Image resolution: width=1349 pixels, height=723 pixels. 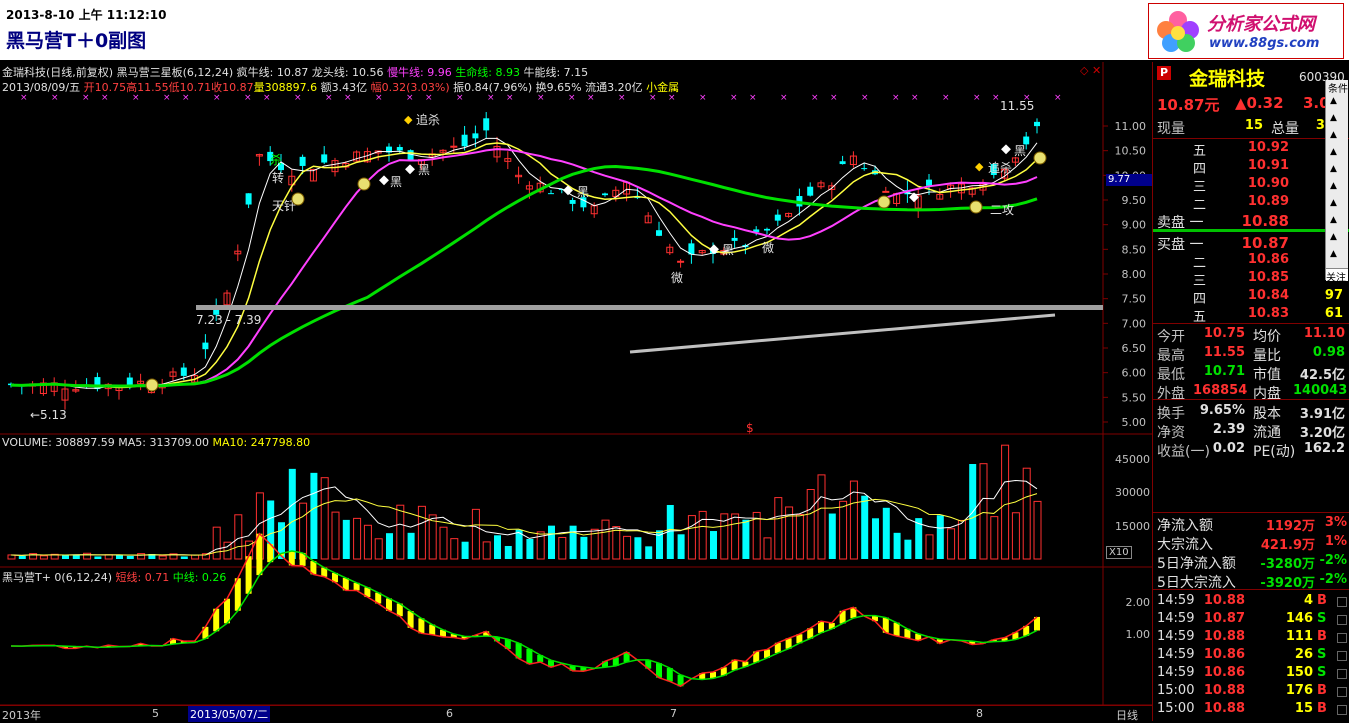 I want to click on stat-label: 外盘, so click(x=1171, y=394).